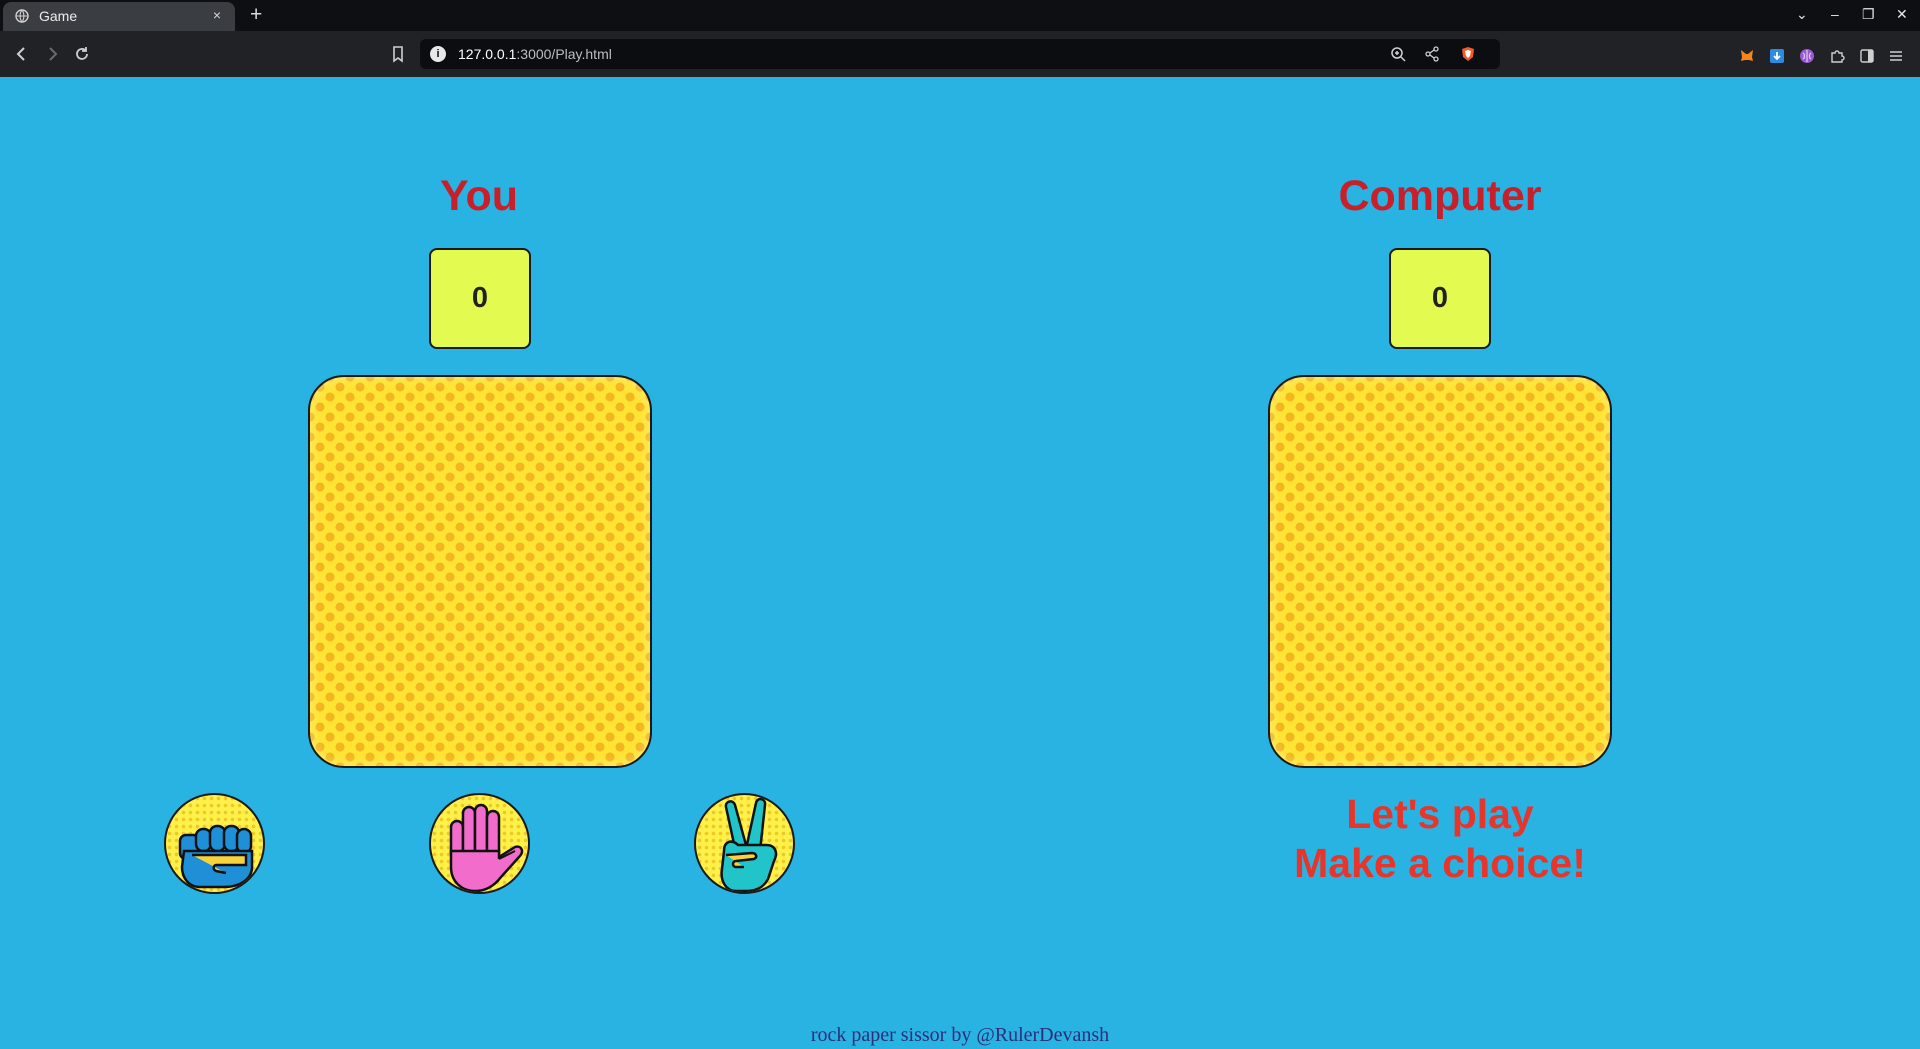  I want to click on bookmark-icon, so click(398, 54).